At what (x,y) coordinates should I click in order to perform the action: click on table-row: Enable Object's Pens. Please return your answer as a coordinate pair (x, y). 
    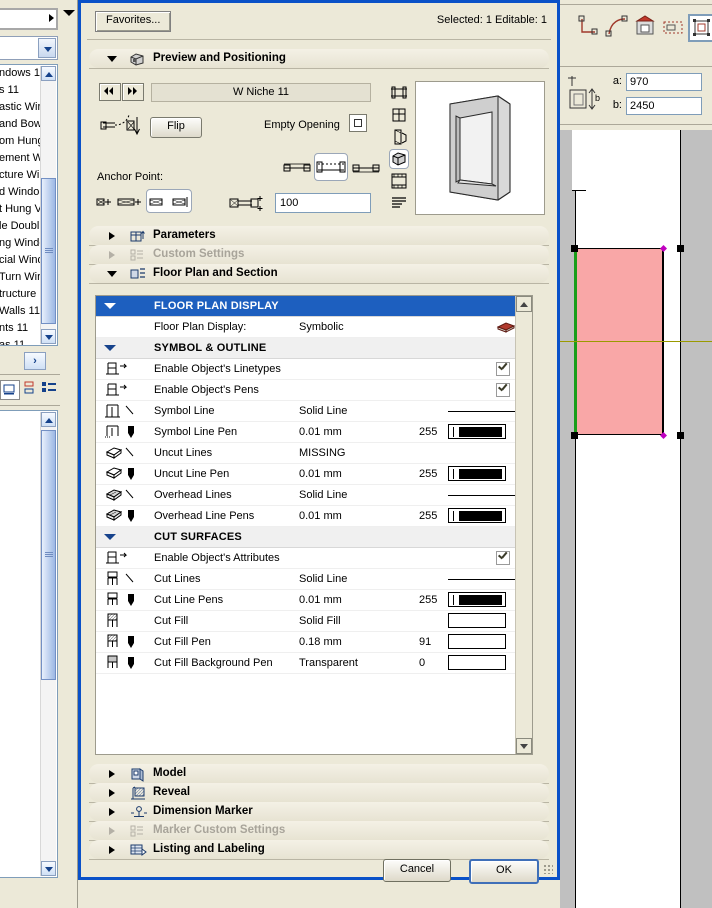
    Looking at the image, I should click on (306, 390).